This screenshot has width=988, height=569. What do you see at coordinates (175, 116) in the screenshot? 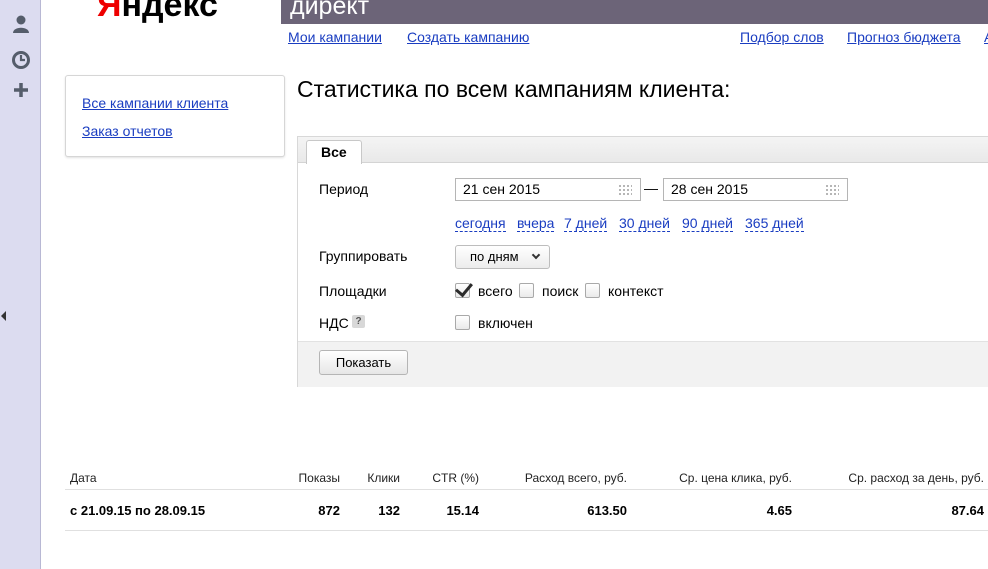
I see `sidebar-menu: Все кампании клиента Заказ отчетов` at bounding box center [175, 116].